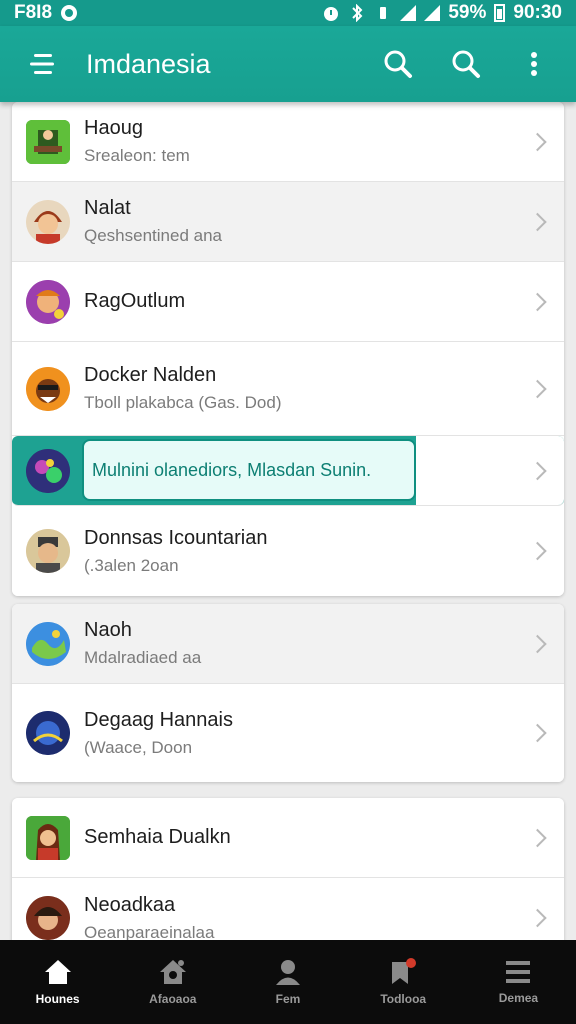 This screenshot has width=576, height=1024. Describe the element at coordinates (357, 13) in the screenshot. I see `bluetooth-icon` at that location.